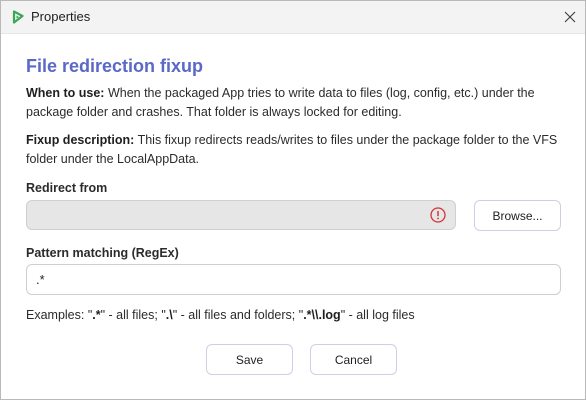 Image resolution: width=586 pixels, height=400 pixels. I want to click on example-all-files: .*, so click(96, 315).